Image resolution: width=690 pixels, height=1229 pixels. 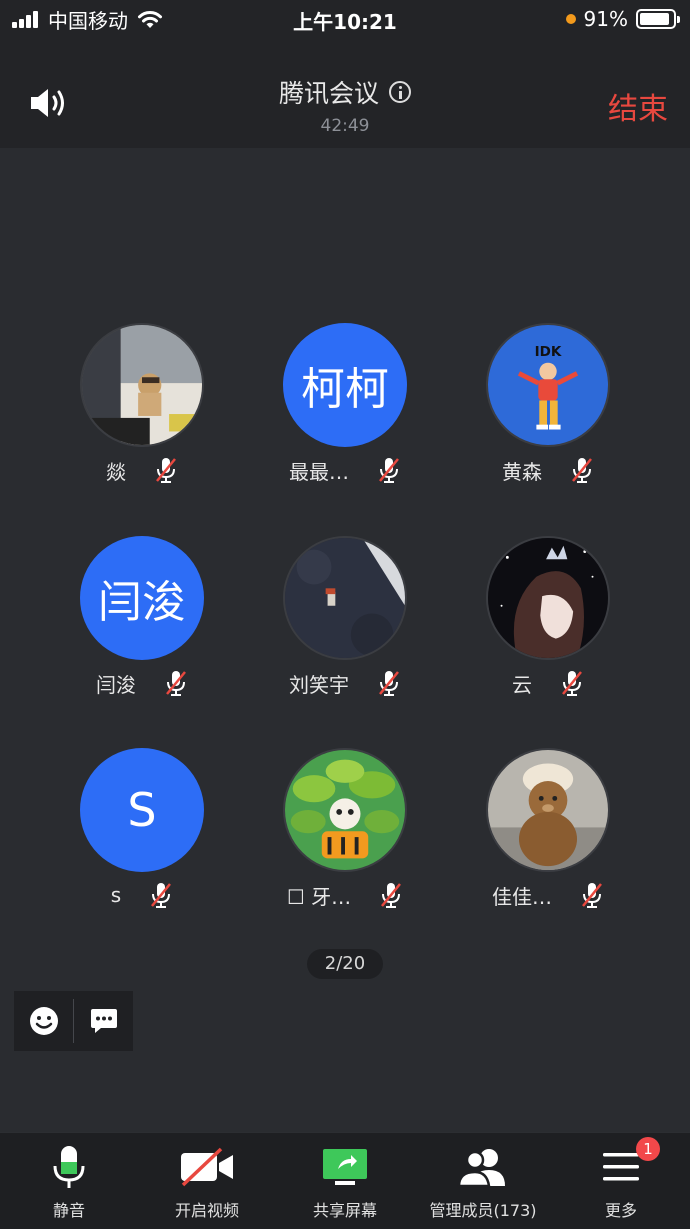 What do you see at coordinates (142, 470) in the screenshot?
I see `name-row: 燚` at bounding box center [142, 470].